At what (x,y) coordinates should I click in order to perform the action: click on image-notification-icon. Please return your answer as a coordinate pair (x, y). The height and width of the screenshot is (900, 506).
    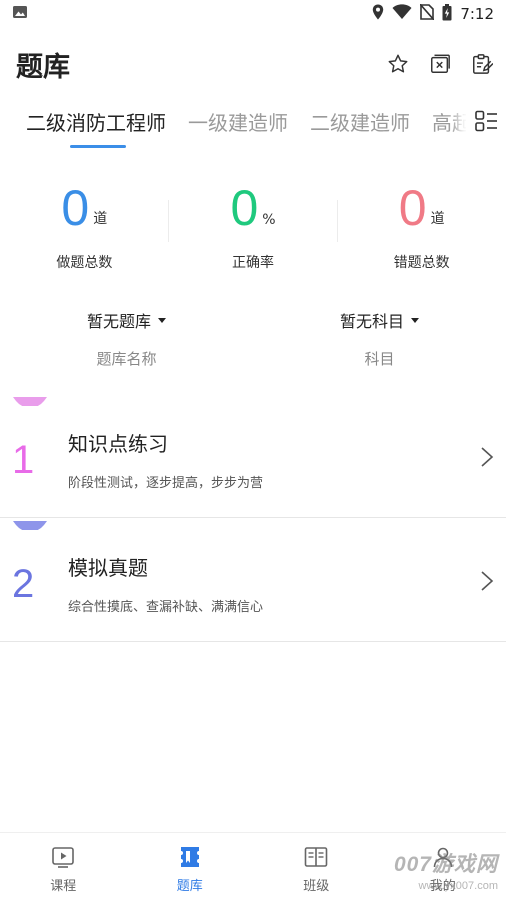
    Looking at the image, I should click on (20, 14).